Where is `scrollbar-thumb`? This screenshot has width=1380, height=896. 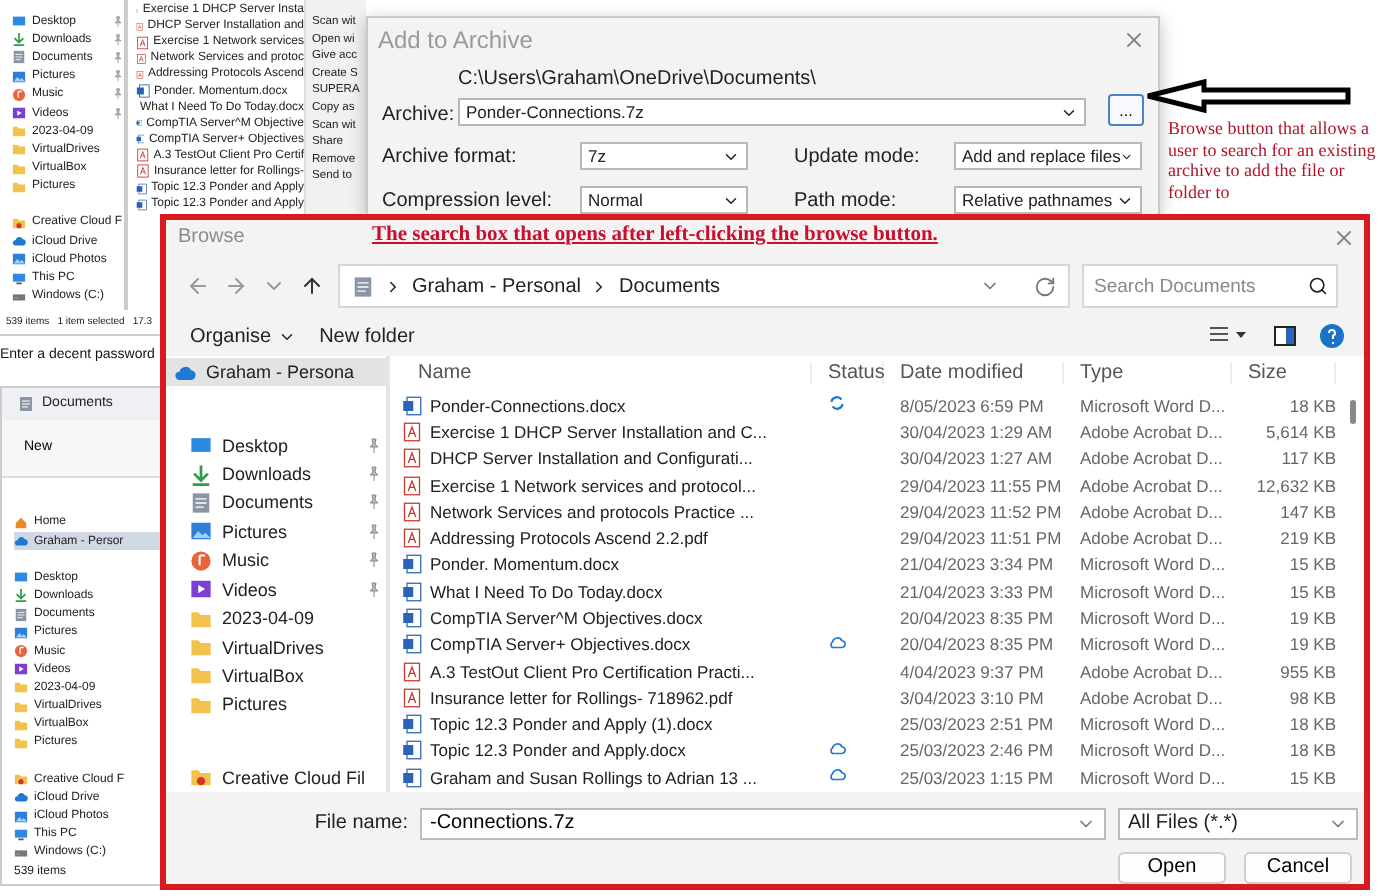
scrollbar-thumb is located at coordinates (1353, 411).